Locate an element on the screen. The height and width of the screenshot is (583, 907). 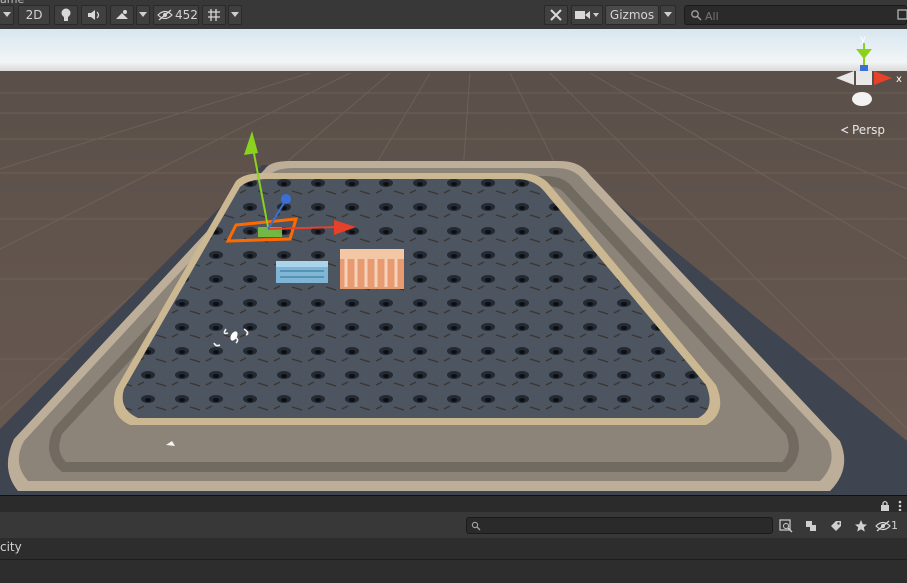
hidden-packages-count: 1 is located at coordinates (894, 525).